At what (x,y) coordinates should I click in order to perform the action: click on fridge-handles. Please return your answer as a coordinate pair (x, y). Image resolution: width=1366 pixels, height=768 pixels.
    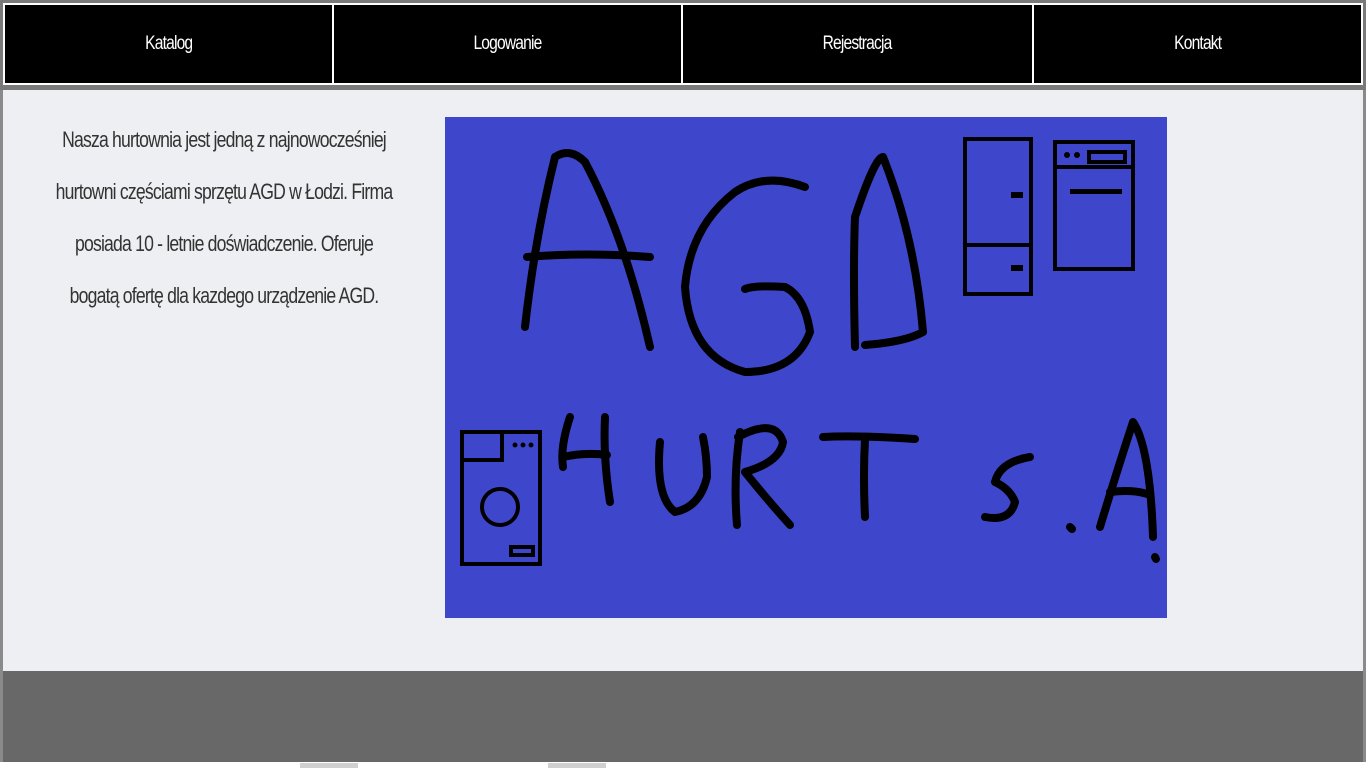
    Looking at the image, I should click on (1017, 231).